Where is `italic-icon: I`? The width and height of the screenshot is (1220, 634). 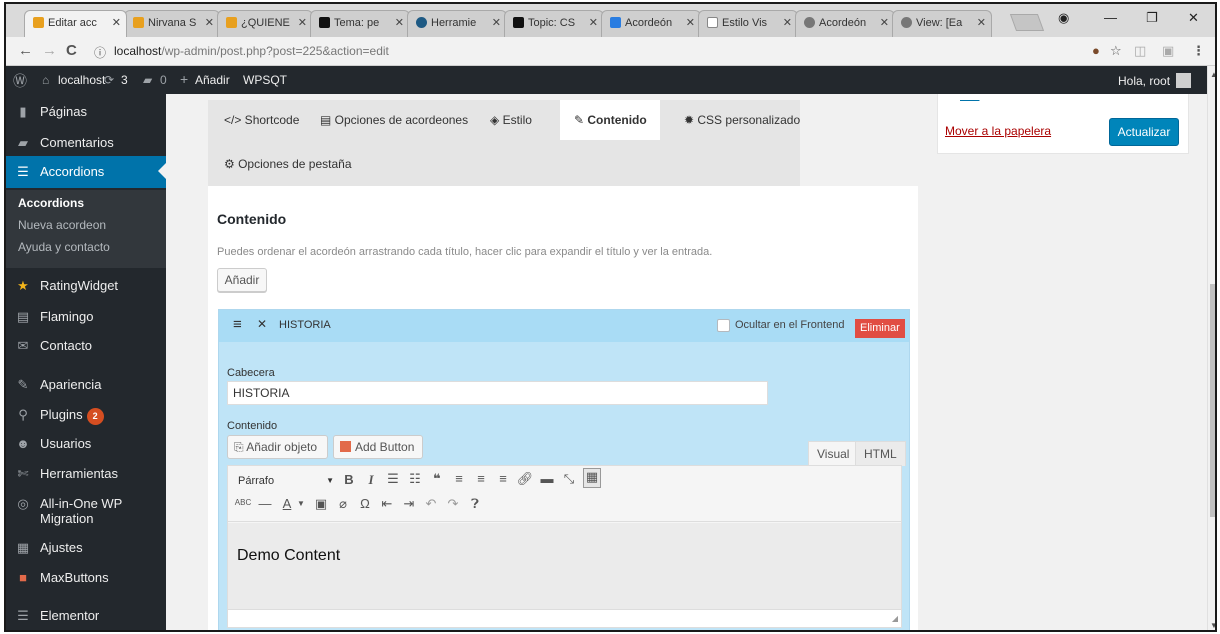
italic-icon: I is located at coordinates (371, 480).